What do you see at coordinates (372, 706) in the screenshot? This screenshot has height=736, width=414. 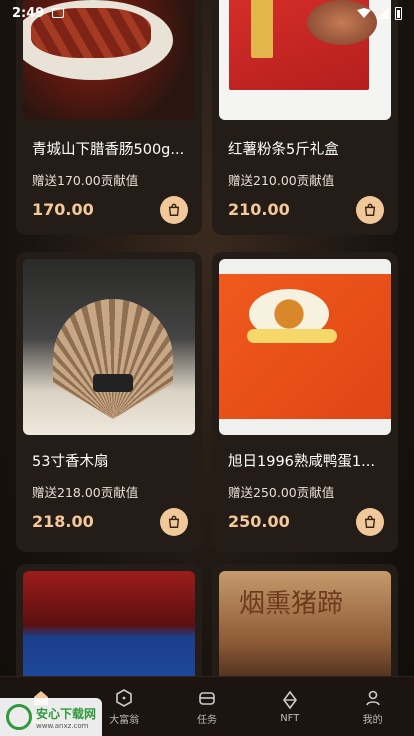 I see `tab-profile: 我的` at bounding box center [372, 706].